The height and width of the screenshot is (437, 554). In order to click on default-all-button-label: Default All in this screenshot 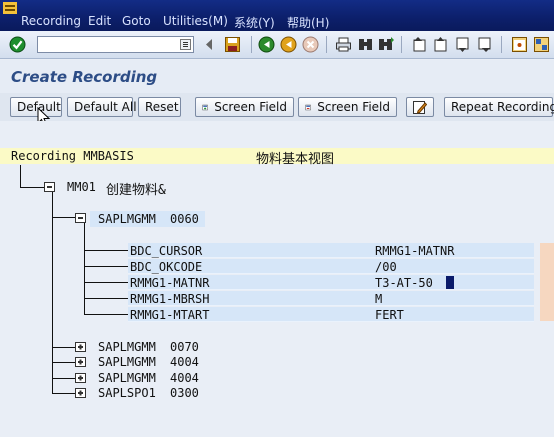, I will do `click(105, 107)`.